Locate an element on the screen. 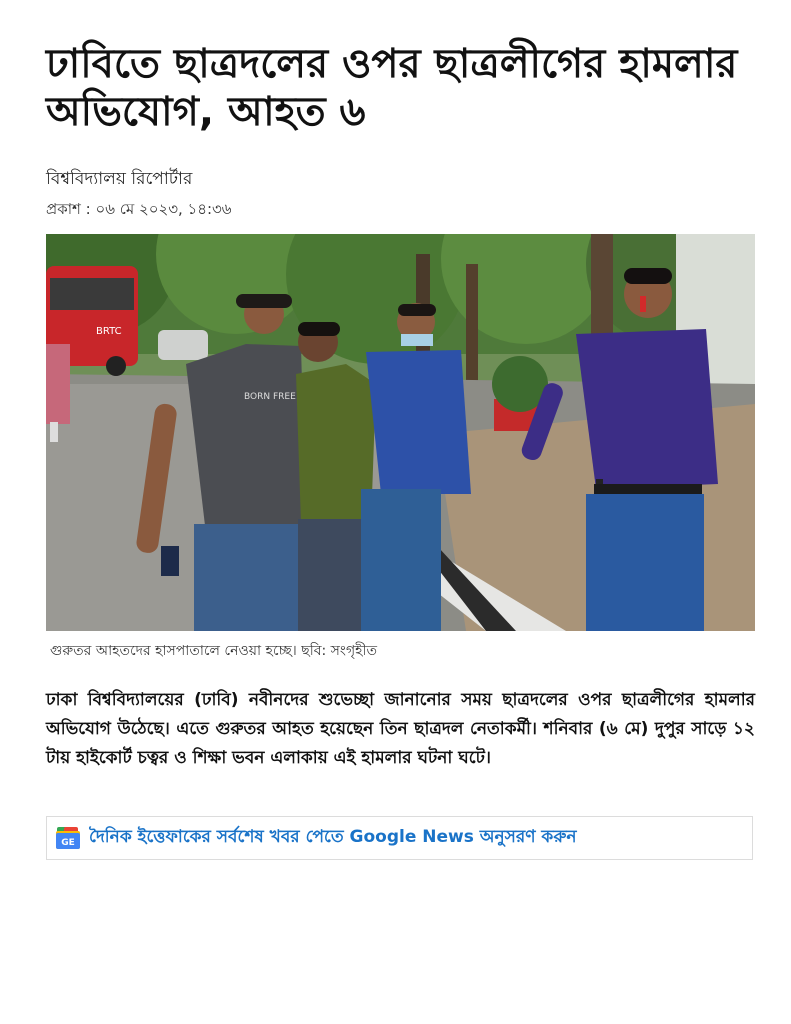  google-news-icon: GE is located at coordinates (68, 838).